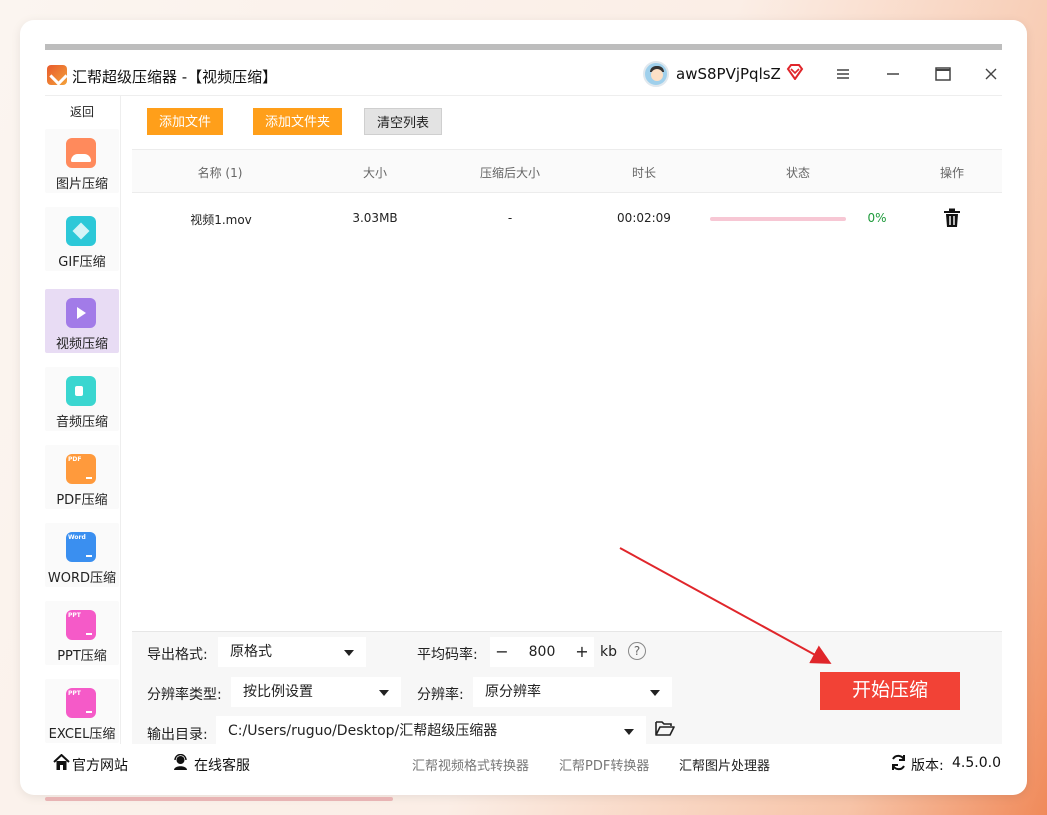 Image resolution: width=1047 pixels, height=815 pixels. Describe the element at coordinates (604, 764) in the screenshot. I see `pdf-converter-link: 汇帮PDF转换器` at that location.